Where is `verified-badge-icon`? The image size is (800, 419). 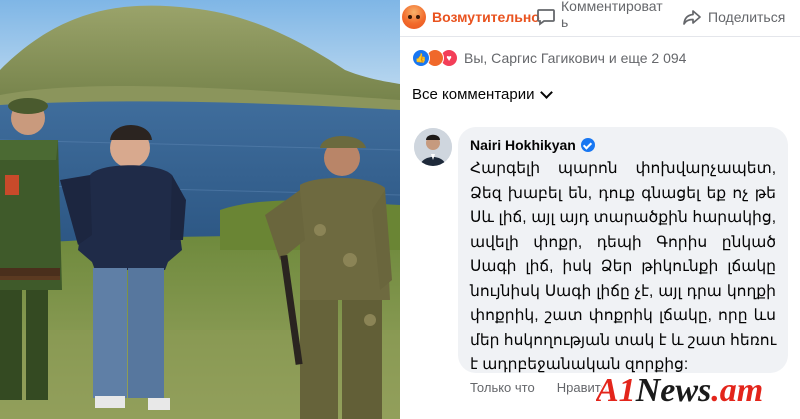 verified-badge-icon is located at coordinates (587, 145).